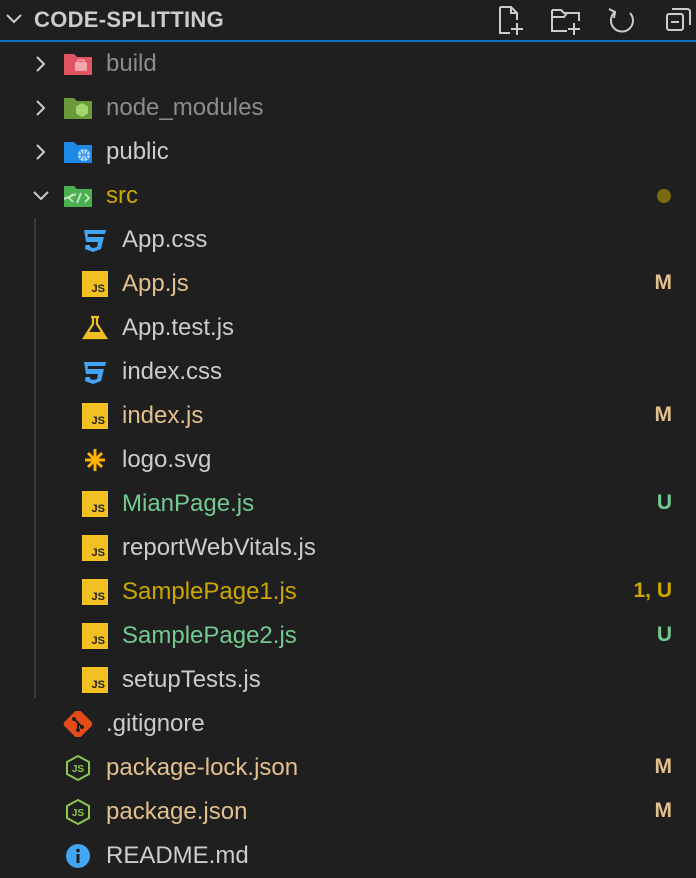 The height and width of the screenshot is (878, 696). I want to click on tree-item-label: package-lock.json, so click(202, 767).